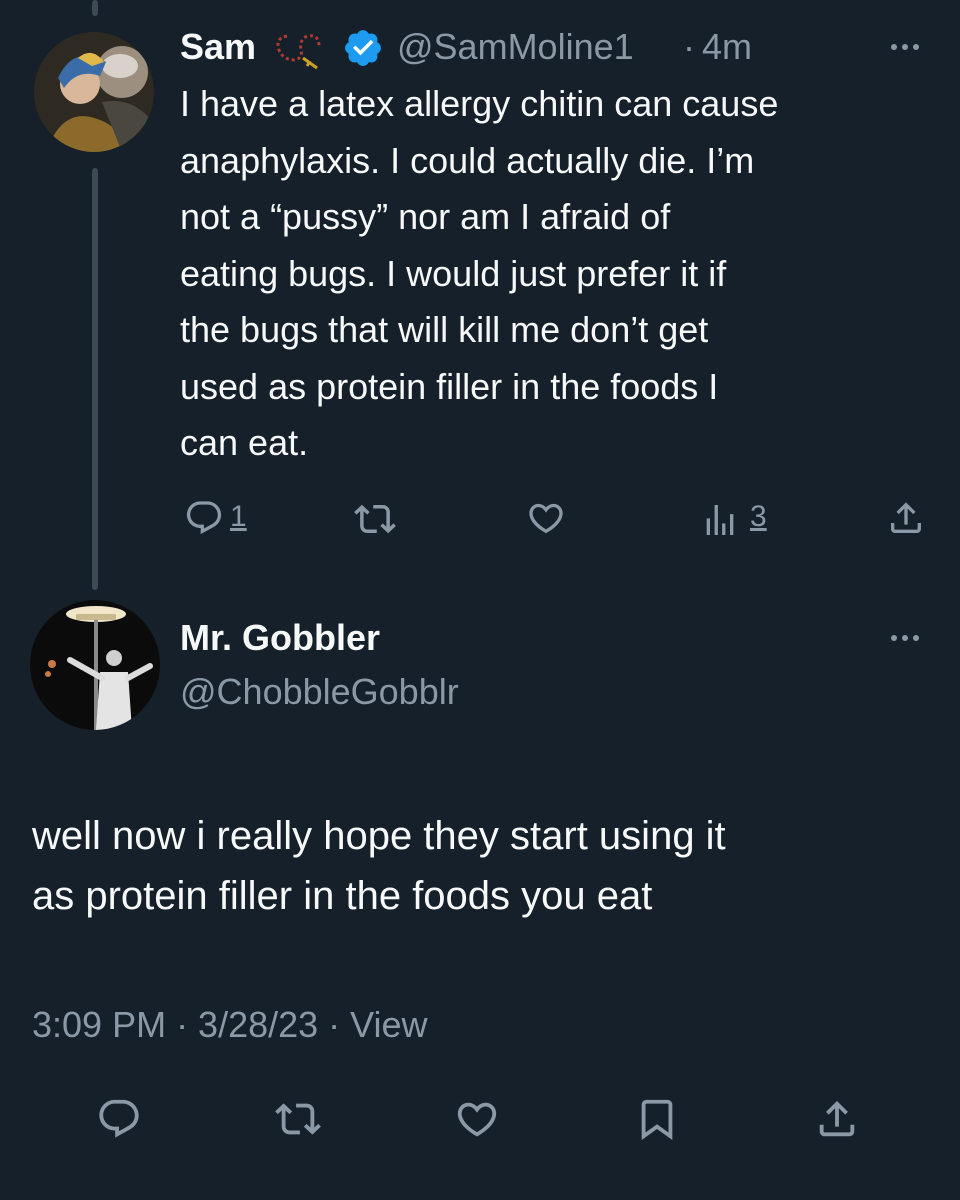 The width and height of the screenshot is (960, 1200). What do you see at coordinates (95, 379) in the screenshot?
I see `thread-connector` at bounding box center [95, 379].